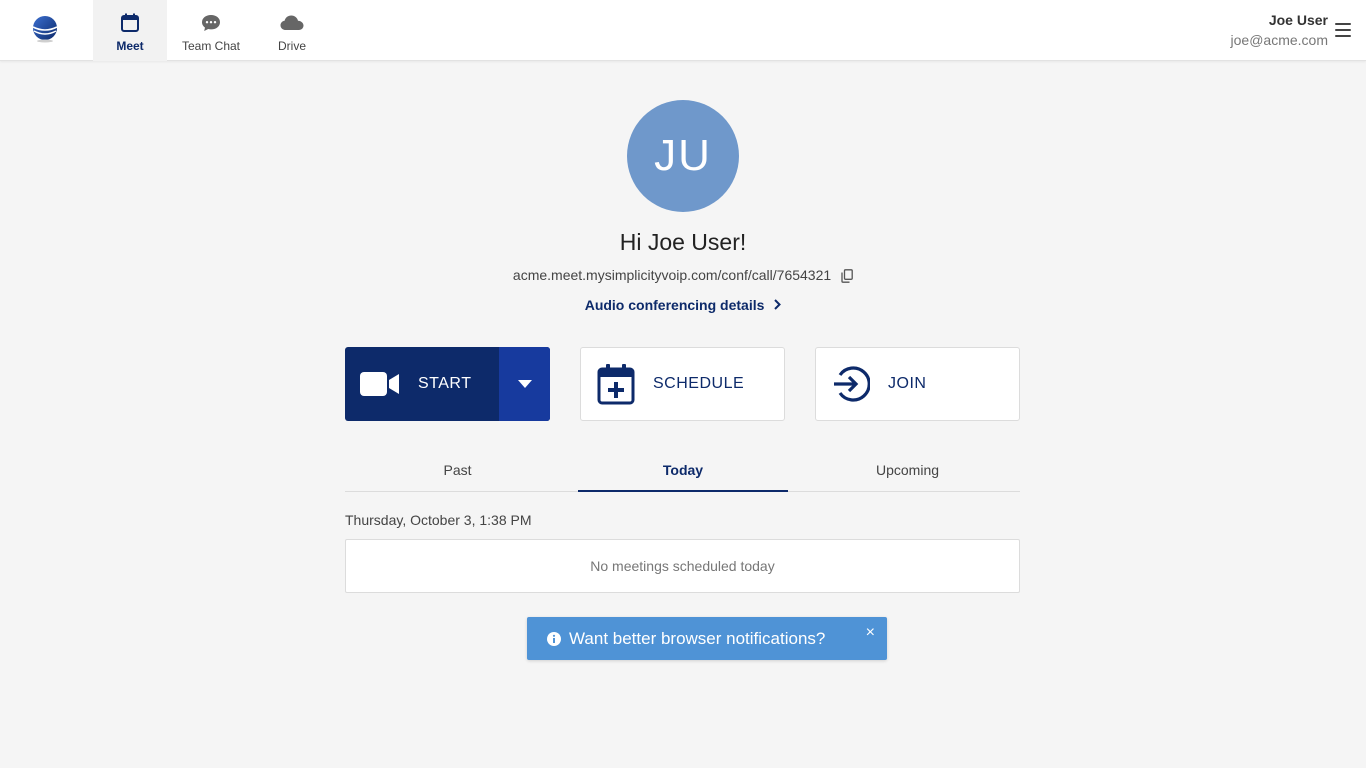  Describe the element at coordinates (130, 46) in the screenshot. I see `nav-item-label: Meet` at that location.